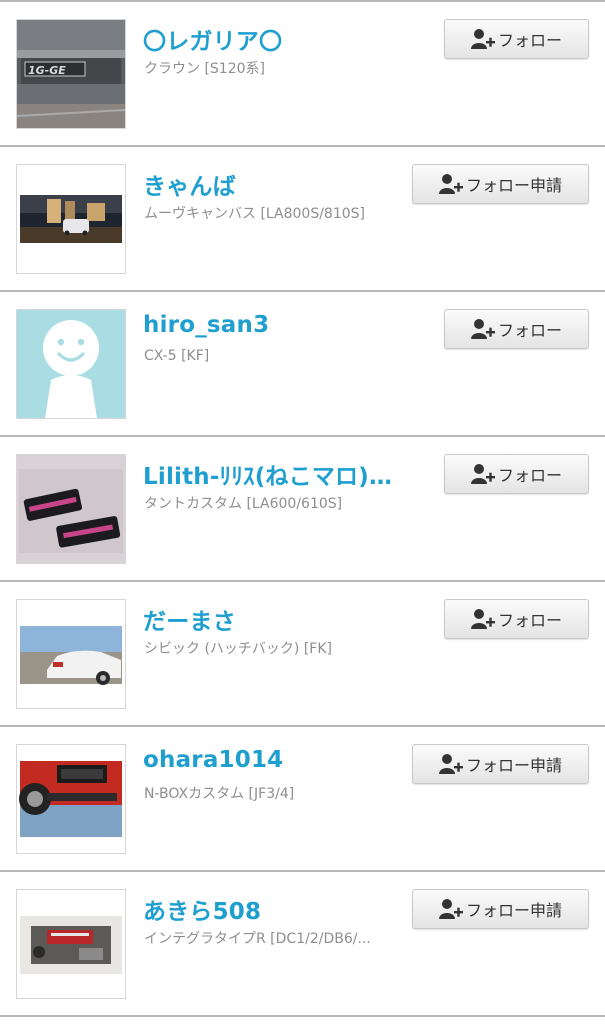  I want to click on default-avatar, so click(71, 364).